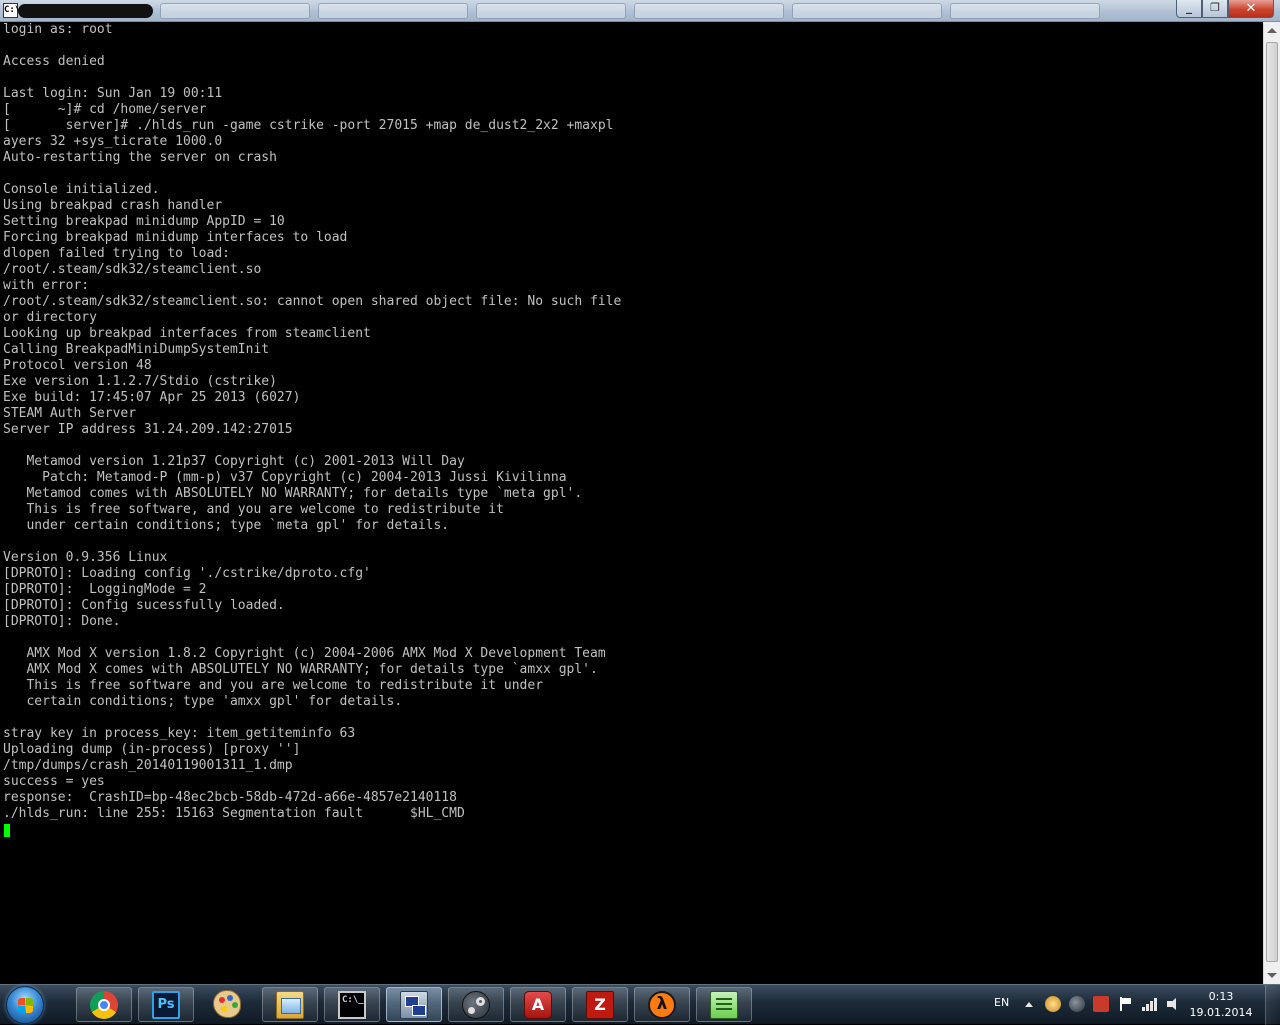 This screenshot has width=1280, height=1025. I want to click on start-button, so click(25, 1005).